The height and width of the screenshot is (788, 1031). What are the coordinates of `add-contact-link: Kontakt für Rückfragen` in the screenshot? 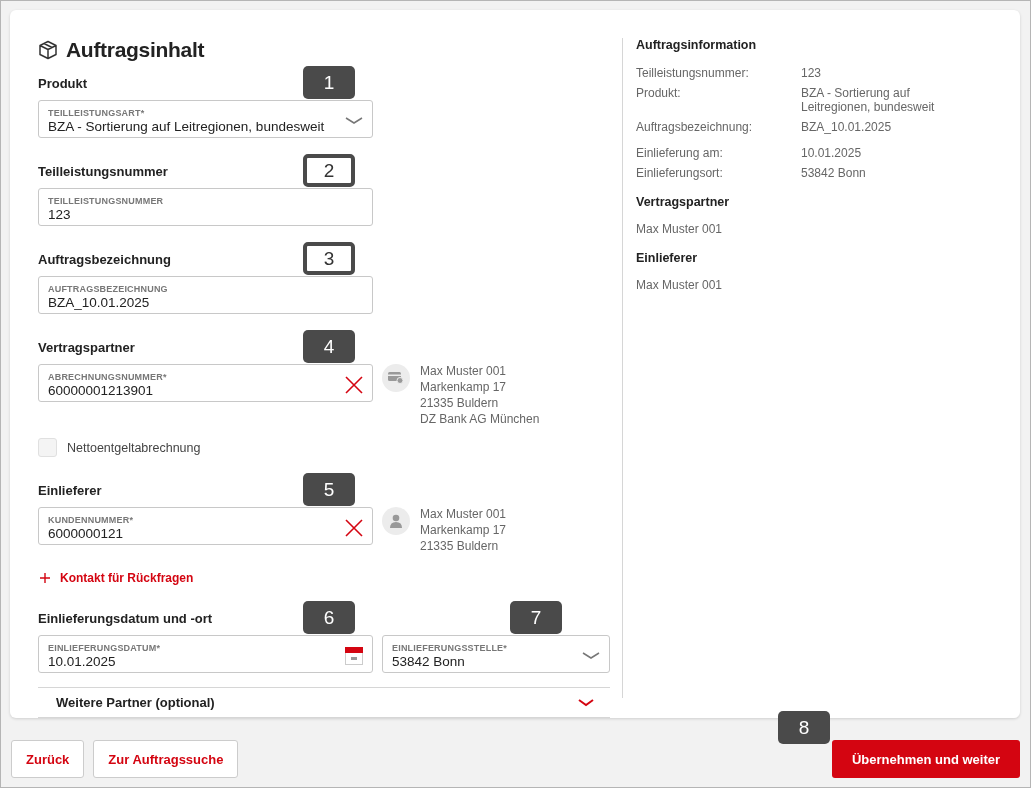 It's located at (116, 578).